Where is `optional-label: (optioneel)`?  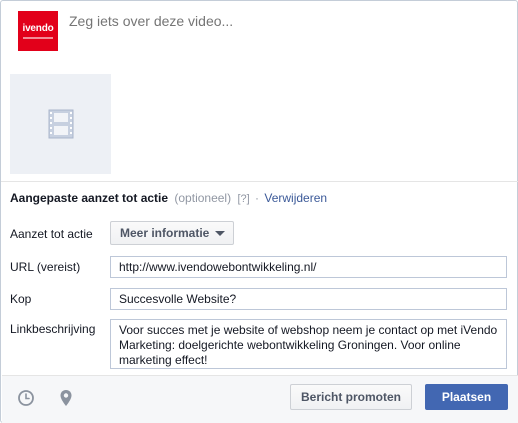 optional-label: (optioneel) is located at coordinates (203, 198).